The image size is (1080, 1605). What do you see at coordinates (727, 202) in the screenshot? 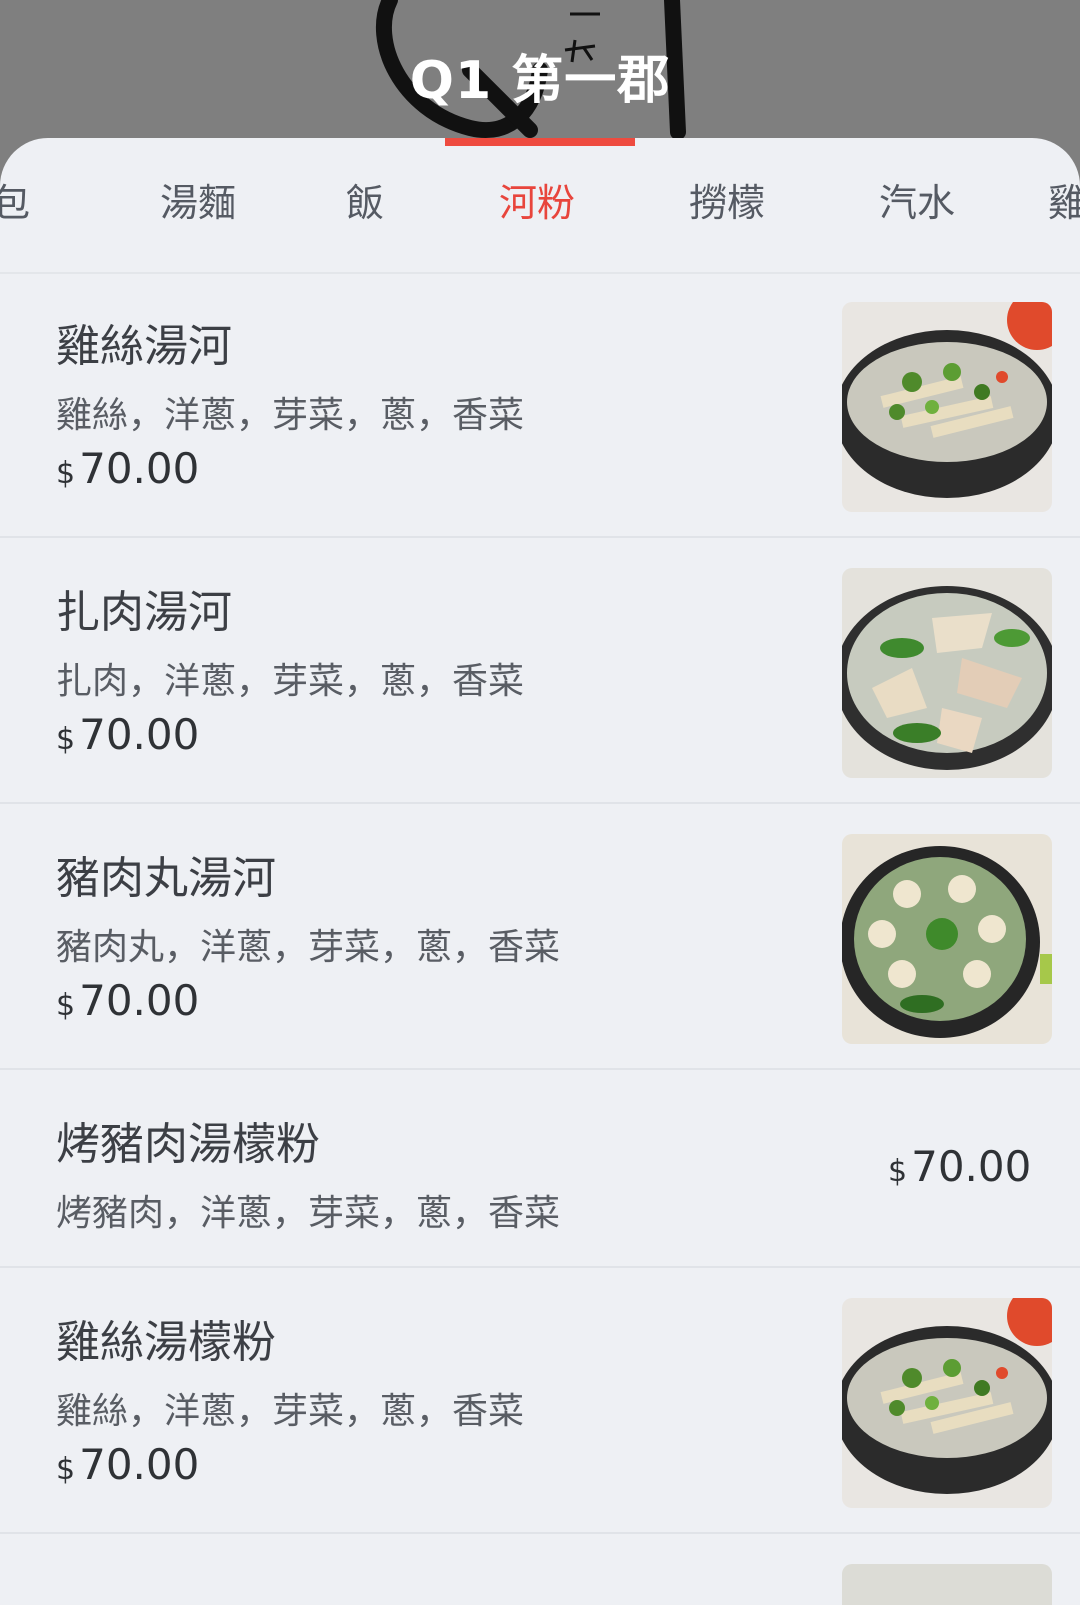
I see `tab-vermicelli: 撈檬` at bounding box center [727, 202].